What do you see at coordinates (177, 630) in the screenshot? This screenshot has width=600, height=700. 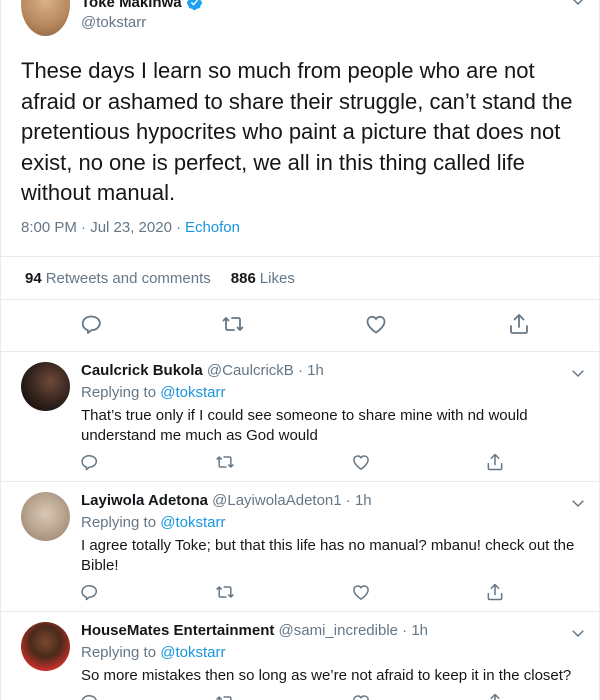 I see `reply-author-name: HouseMates Entertainment` at bounding box center [177, 630].